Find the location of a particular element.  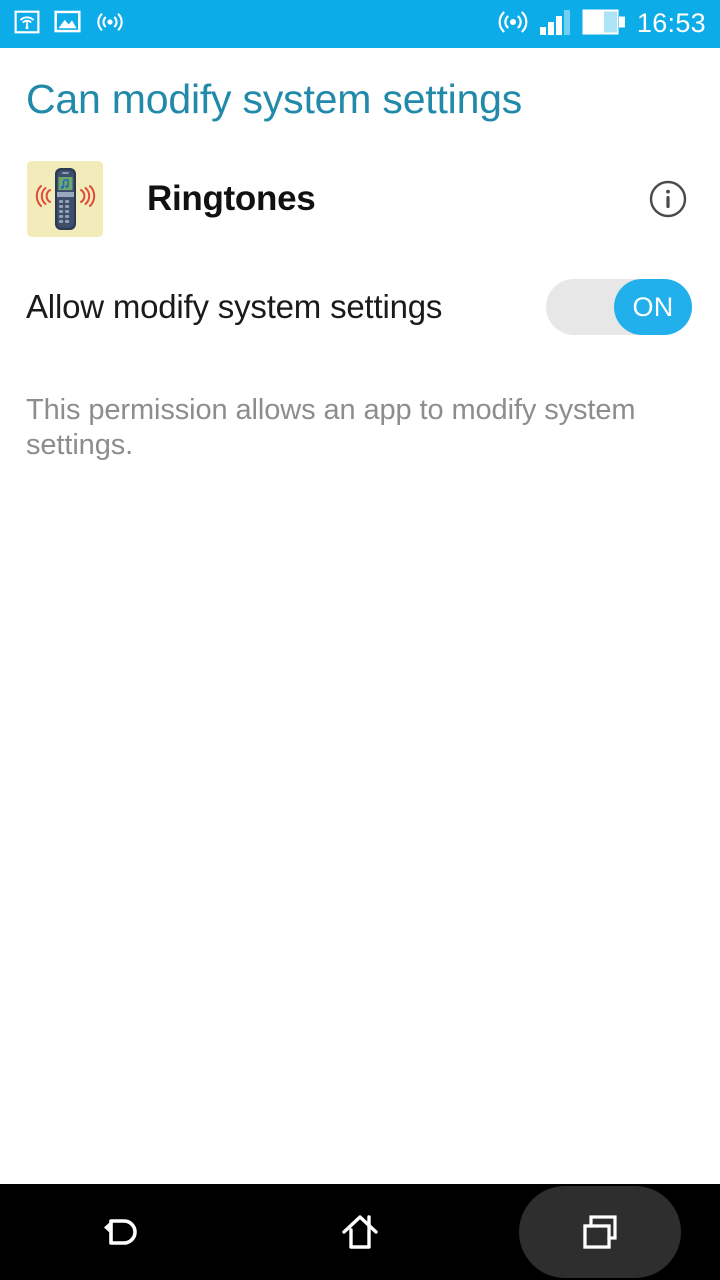

system-navigation-bar is located at coordinates (360, 1232).